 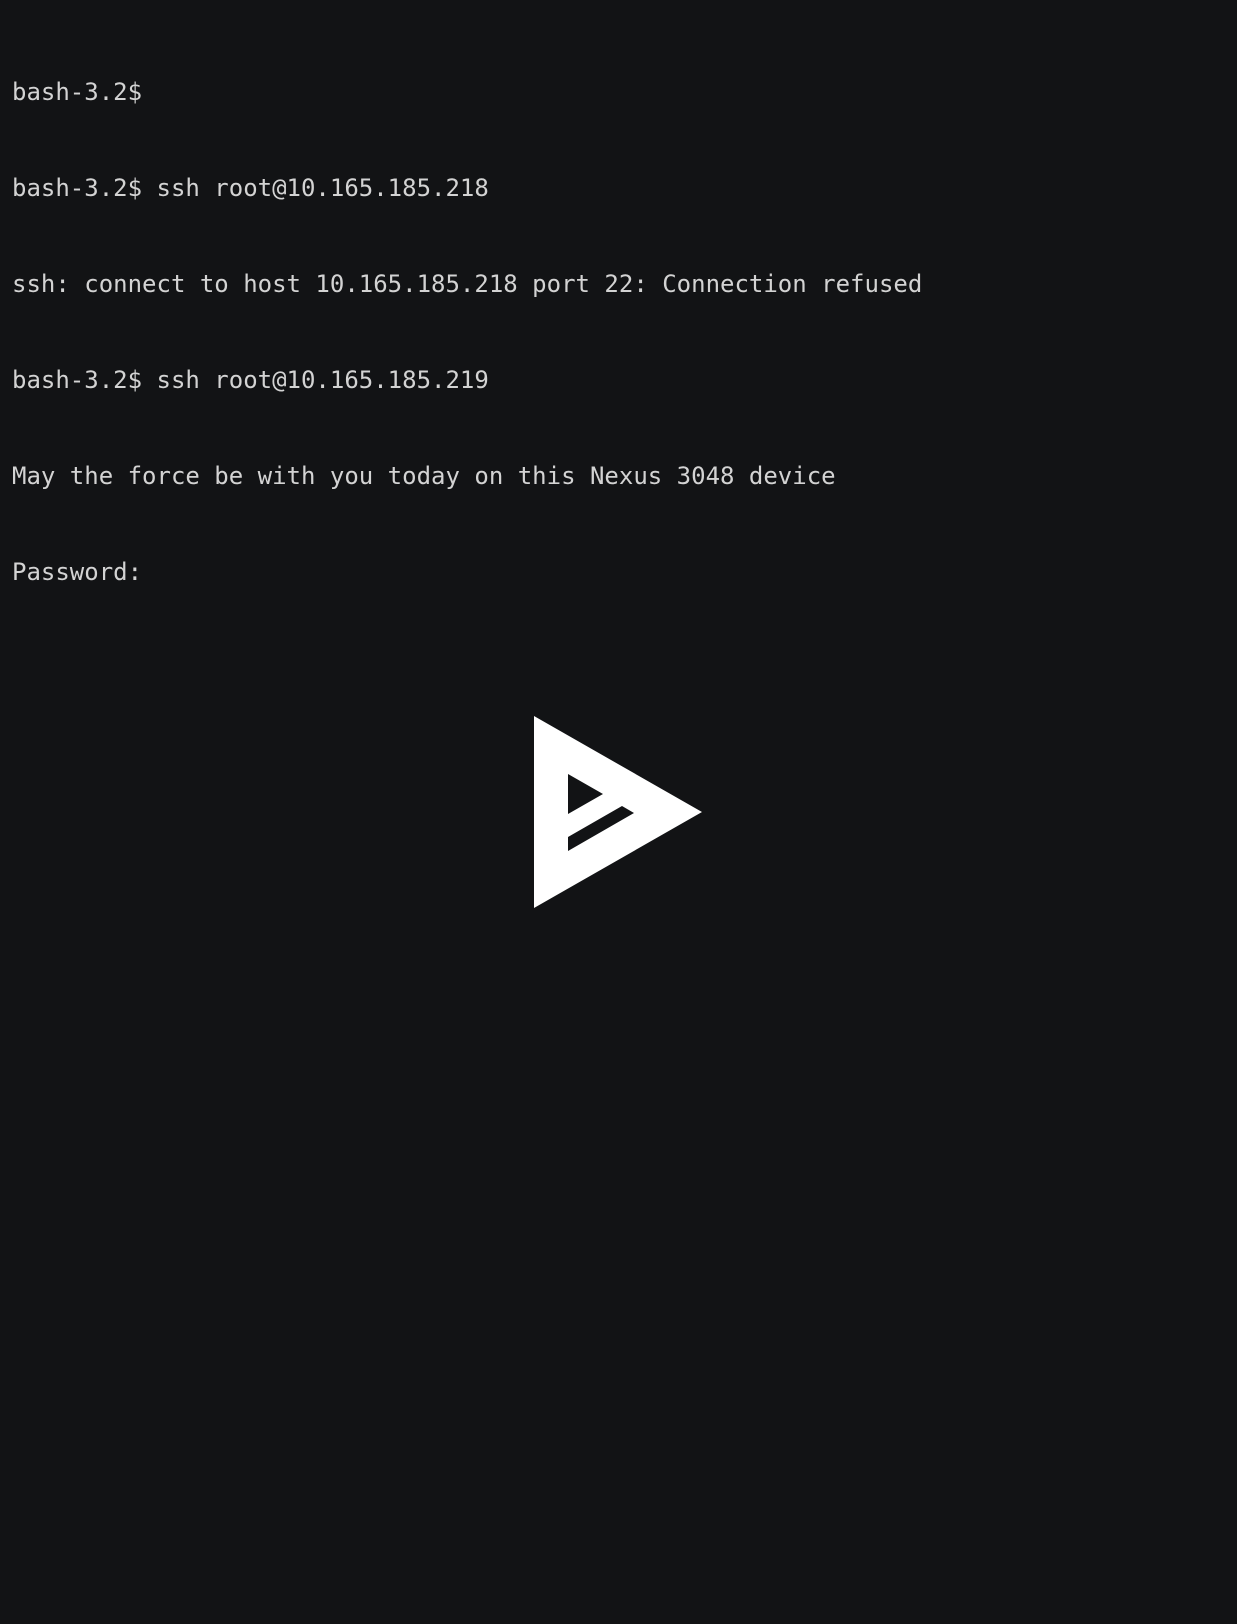 What do you see at coordinates (77, 572) in the screenshot?
I see `password-prompt: Password:` at bounding box center [77, 572].